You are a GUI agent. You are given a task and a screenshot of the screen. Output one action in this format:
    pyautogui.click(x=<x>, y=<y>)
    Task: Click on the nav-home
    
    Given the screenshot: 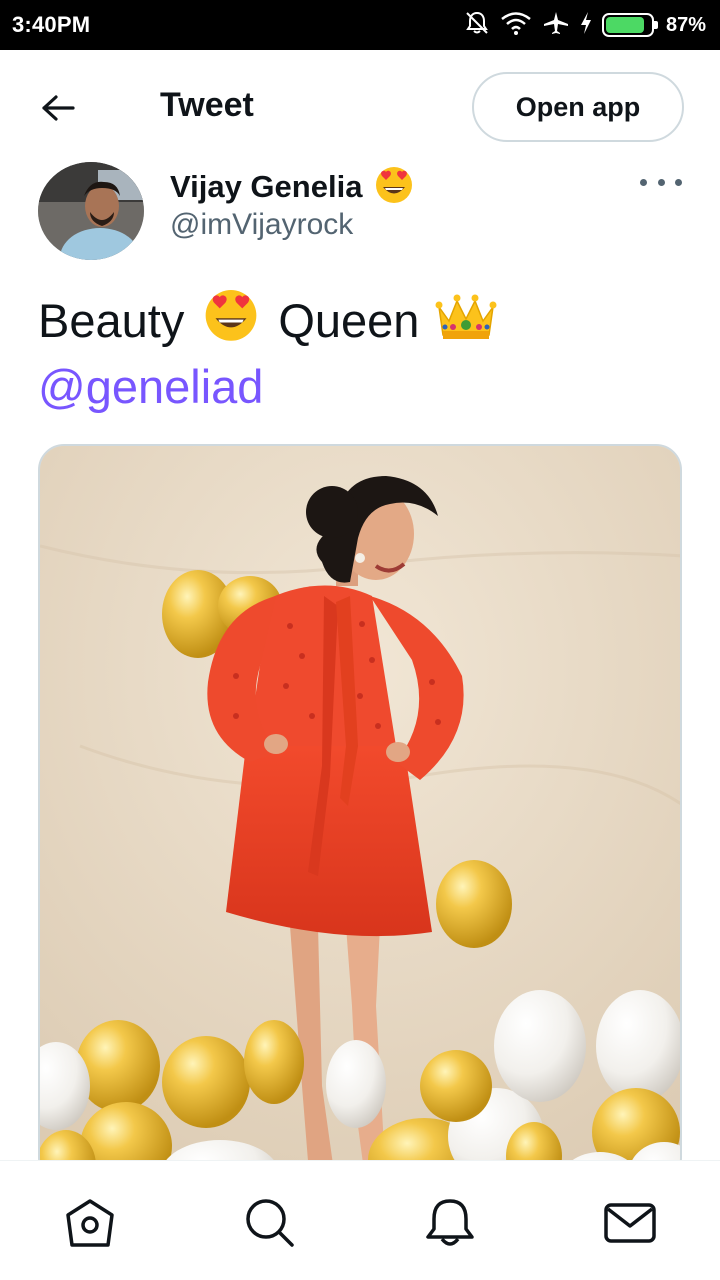 What is the action you would take?
    pyautogui.click(x=90, y=1223)
    